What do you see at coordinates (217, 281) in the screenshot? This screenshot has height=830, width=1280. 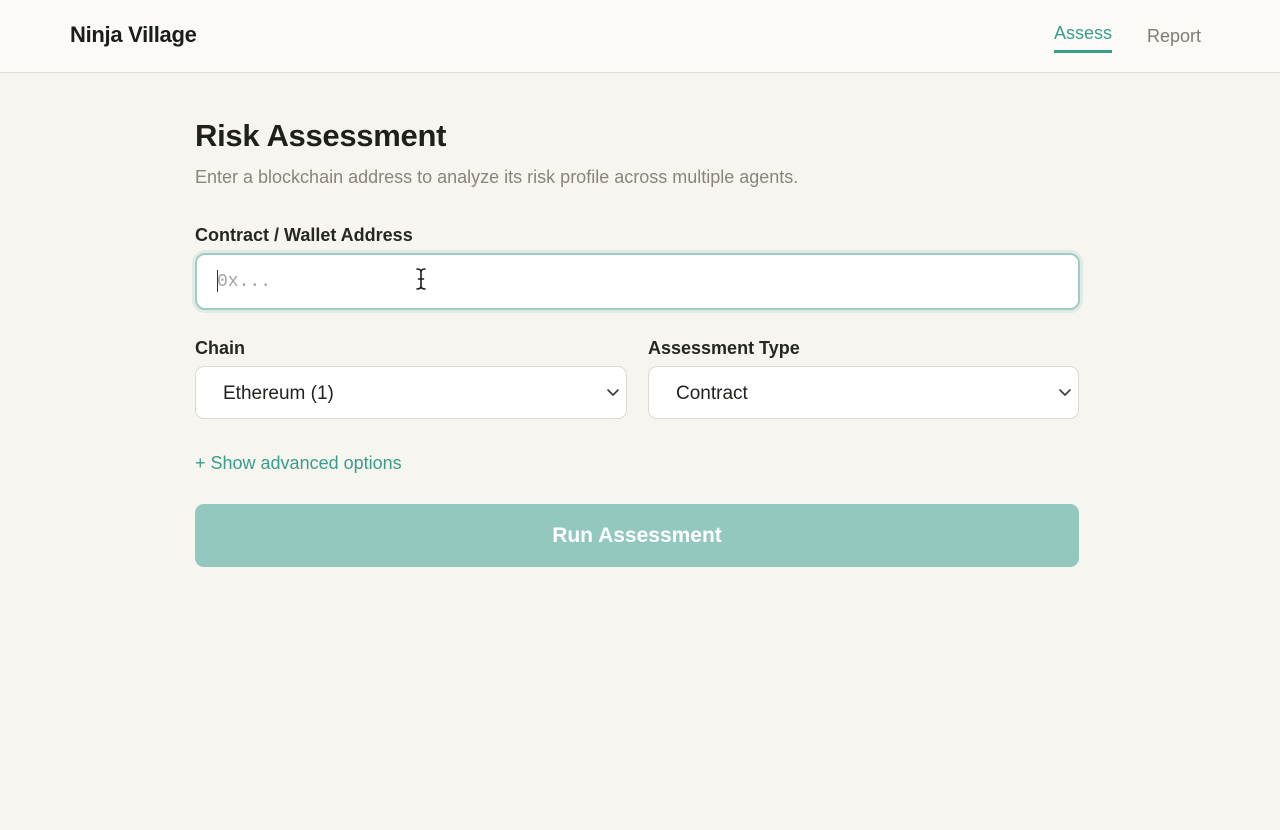 I see `text-caret` at bounding box center [217, 281].